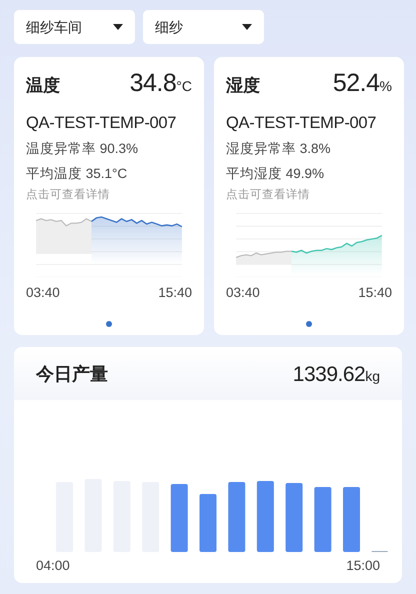 Image resolution: width=416 pixels, height=594 pixels. I want to click on stat-text: 温度异常率 90.3%, so click(83, 149).